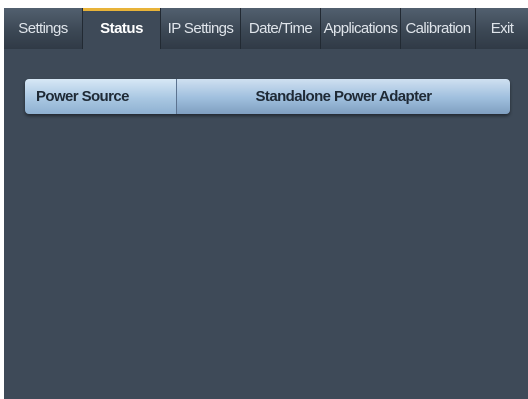  What do you see at coordinates (122, 28) in the screenshot?
I see `tab-status: Status` at bounding box center [122, 28].